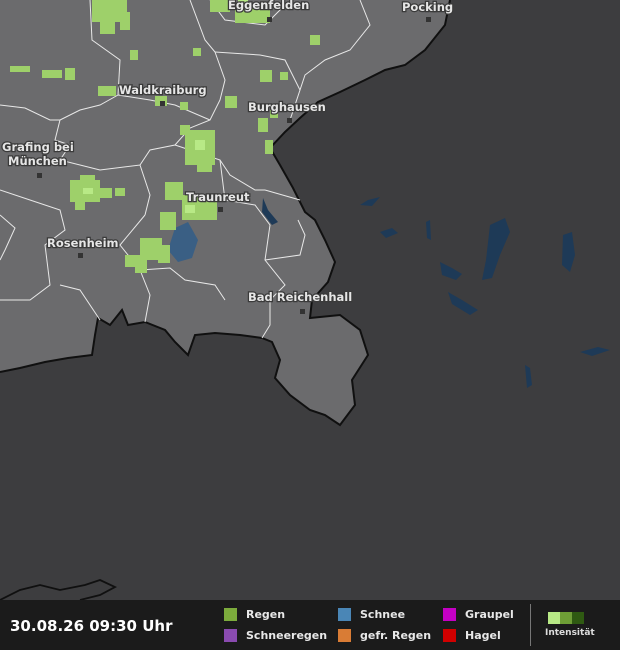 Image resolution: width=620 pixels, height=650 pixels. I want to click on intensity-swatch-medium, so click(566, 618).